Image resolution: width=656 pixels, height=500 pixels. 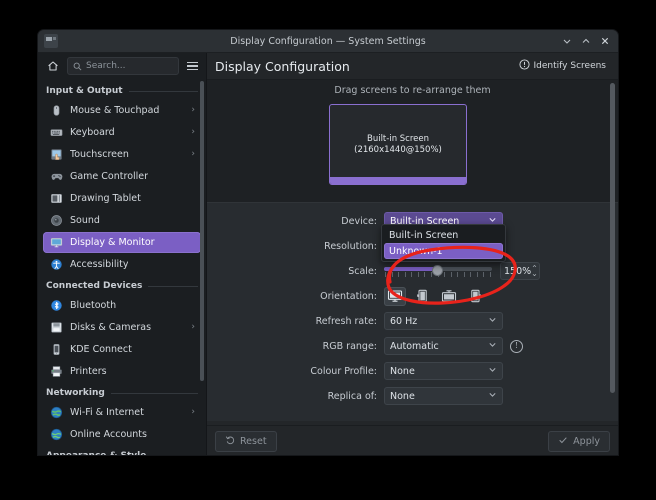 I want to click on sidebar-item-keyboard: Keyboard ›, so click(x=122, y=132).